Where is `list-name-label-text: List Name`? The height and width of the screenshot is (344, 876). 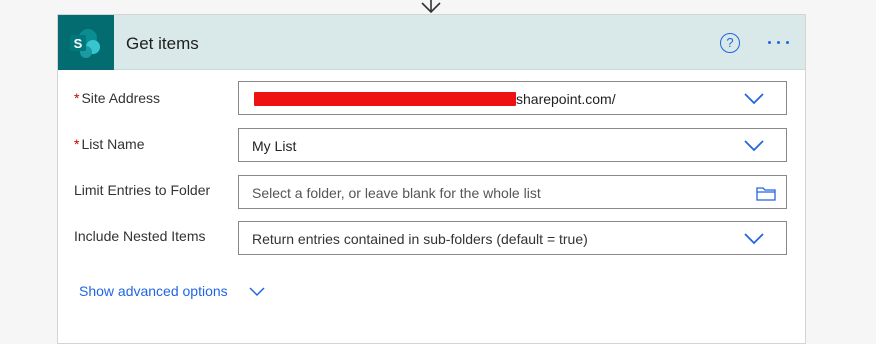 list-name-label-text: List Name is located at coordinates (113, 144).